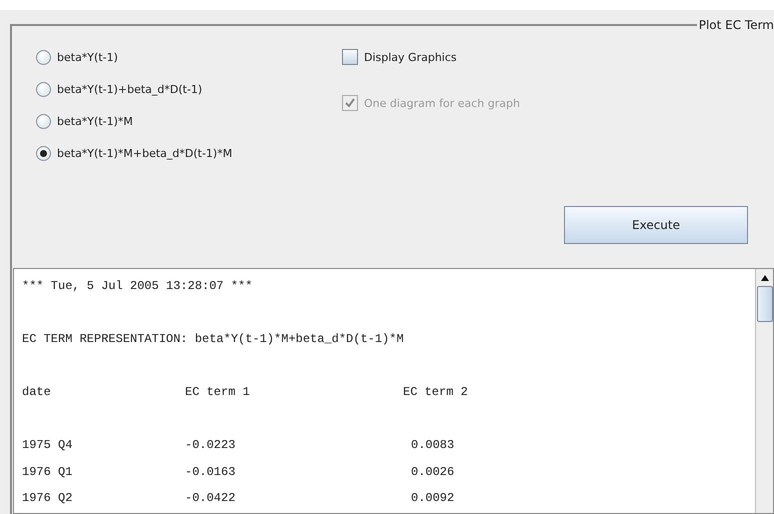 This screenshot has width=774, height=514. What do you see at coordinates (189, 89) in the screenshot?
I see `radio-option: beta*Y(t-1)+beta_d*D(t-1)` at bounding box center [189, 89].